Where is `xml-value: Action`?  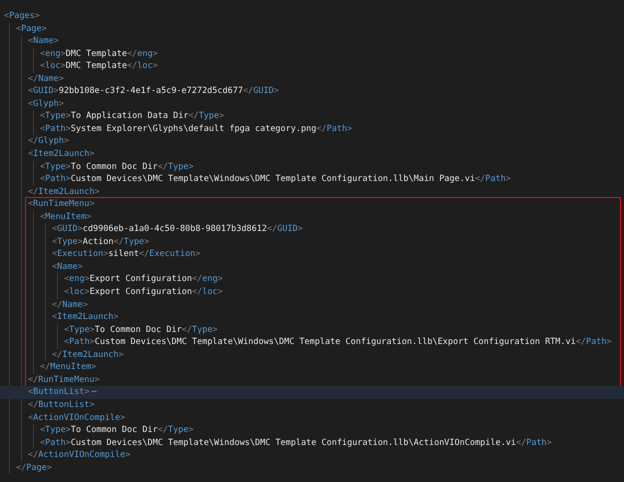
xml-value: Action is located at coordinates (98, 241).